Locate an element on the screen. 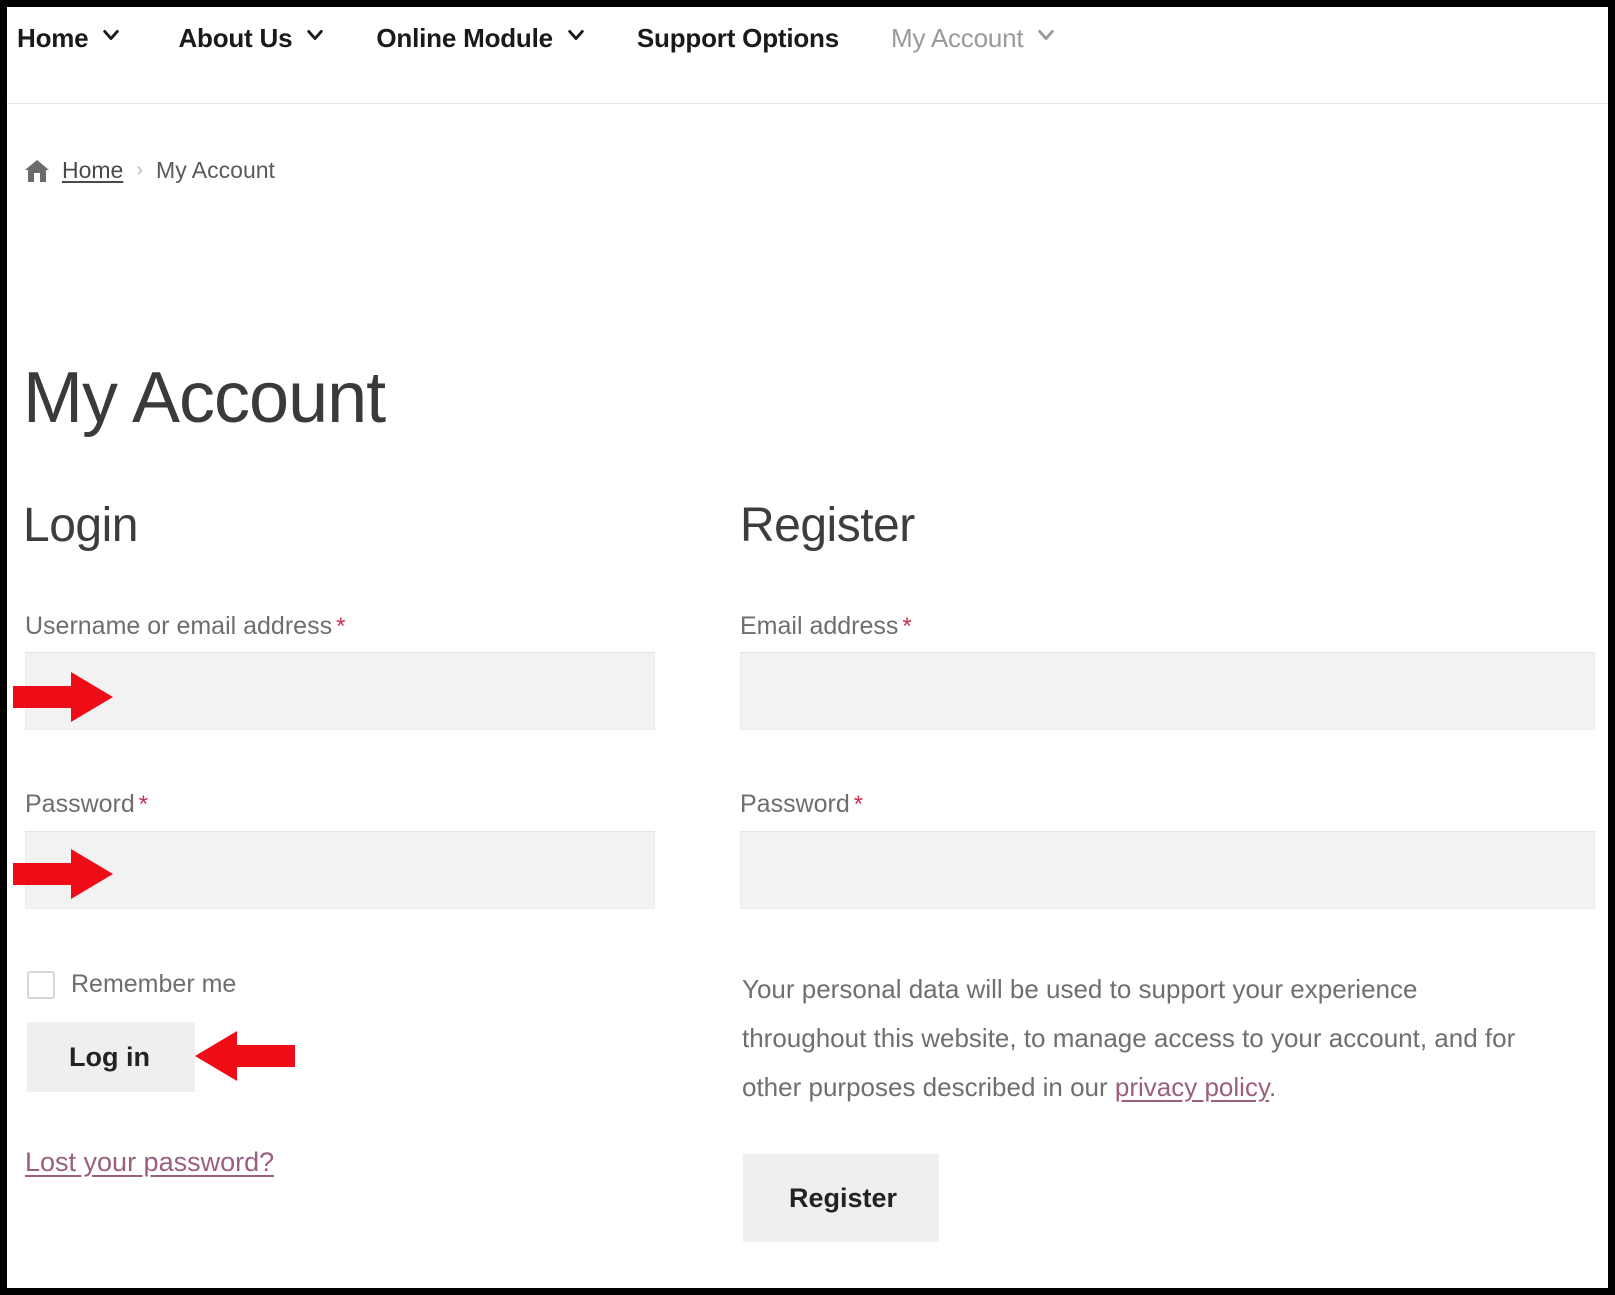  nav-item-support-options: Support Options is located at coordinates (738, 38).